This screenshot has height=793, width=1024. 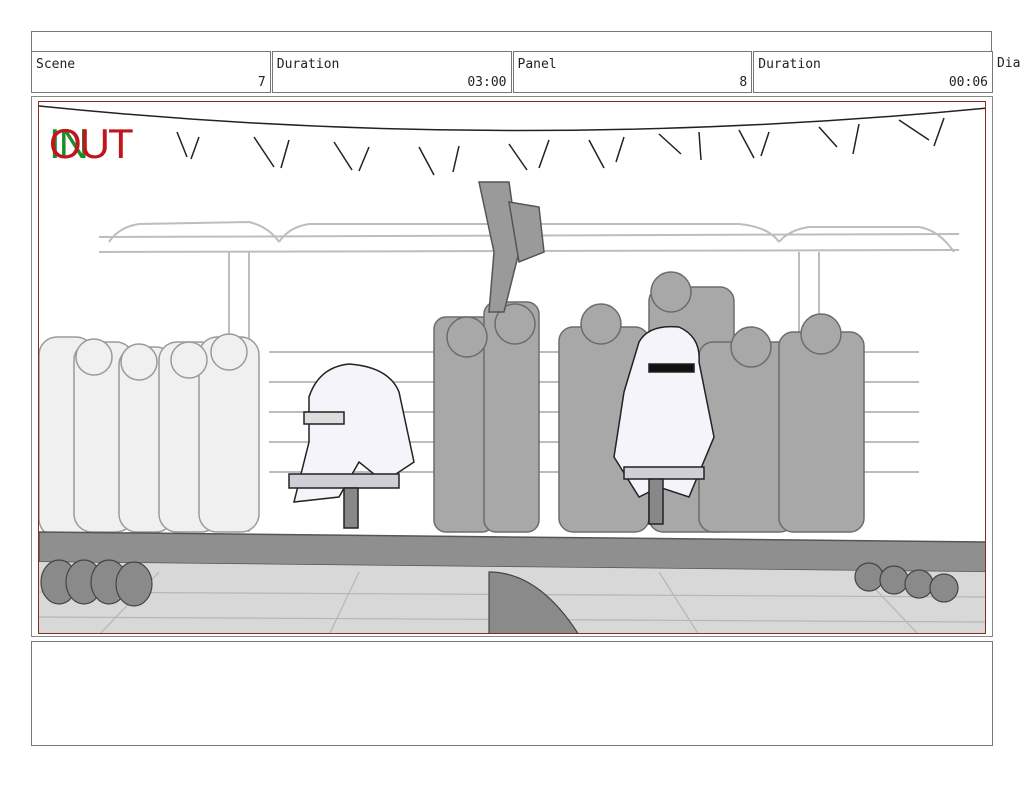 What do you see at coordinates (91, 143) in the screenshot?
I see `out-marker: OUT` at bounding box center [91, 143].